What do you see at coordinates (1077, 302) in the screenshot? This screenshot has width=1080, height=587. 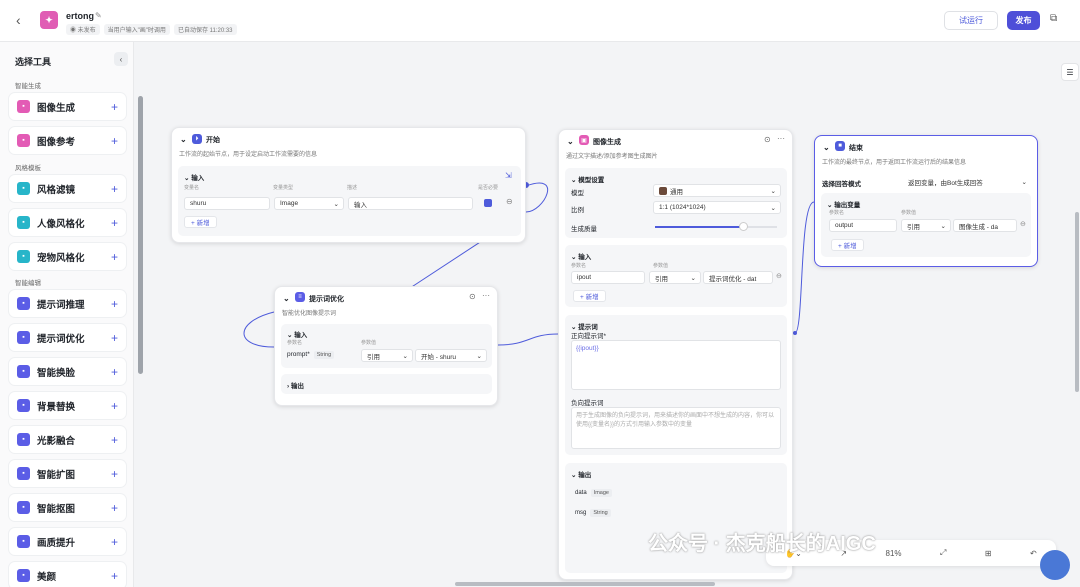 I see `canvas-vertical-scrollbar` at bounding box center [1077, 302].